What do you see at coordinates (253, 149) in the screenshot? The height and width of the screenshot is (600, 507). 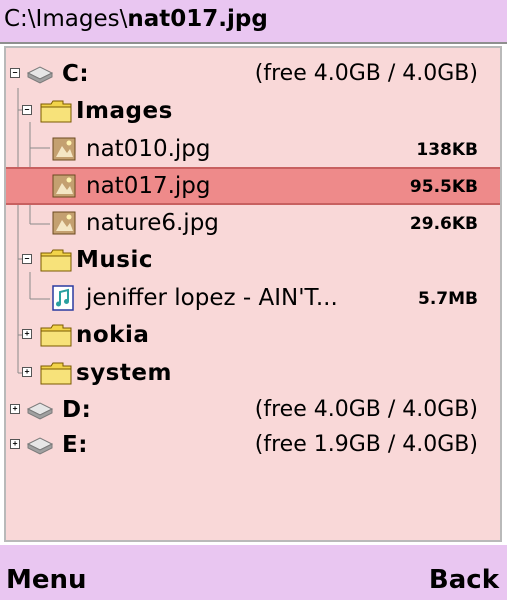 I see `tree-row-file: nat010.jpg 138KB` at bounding box center [253, 149].